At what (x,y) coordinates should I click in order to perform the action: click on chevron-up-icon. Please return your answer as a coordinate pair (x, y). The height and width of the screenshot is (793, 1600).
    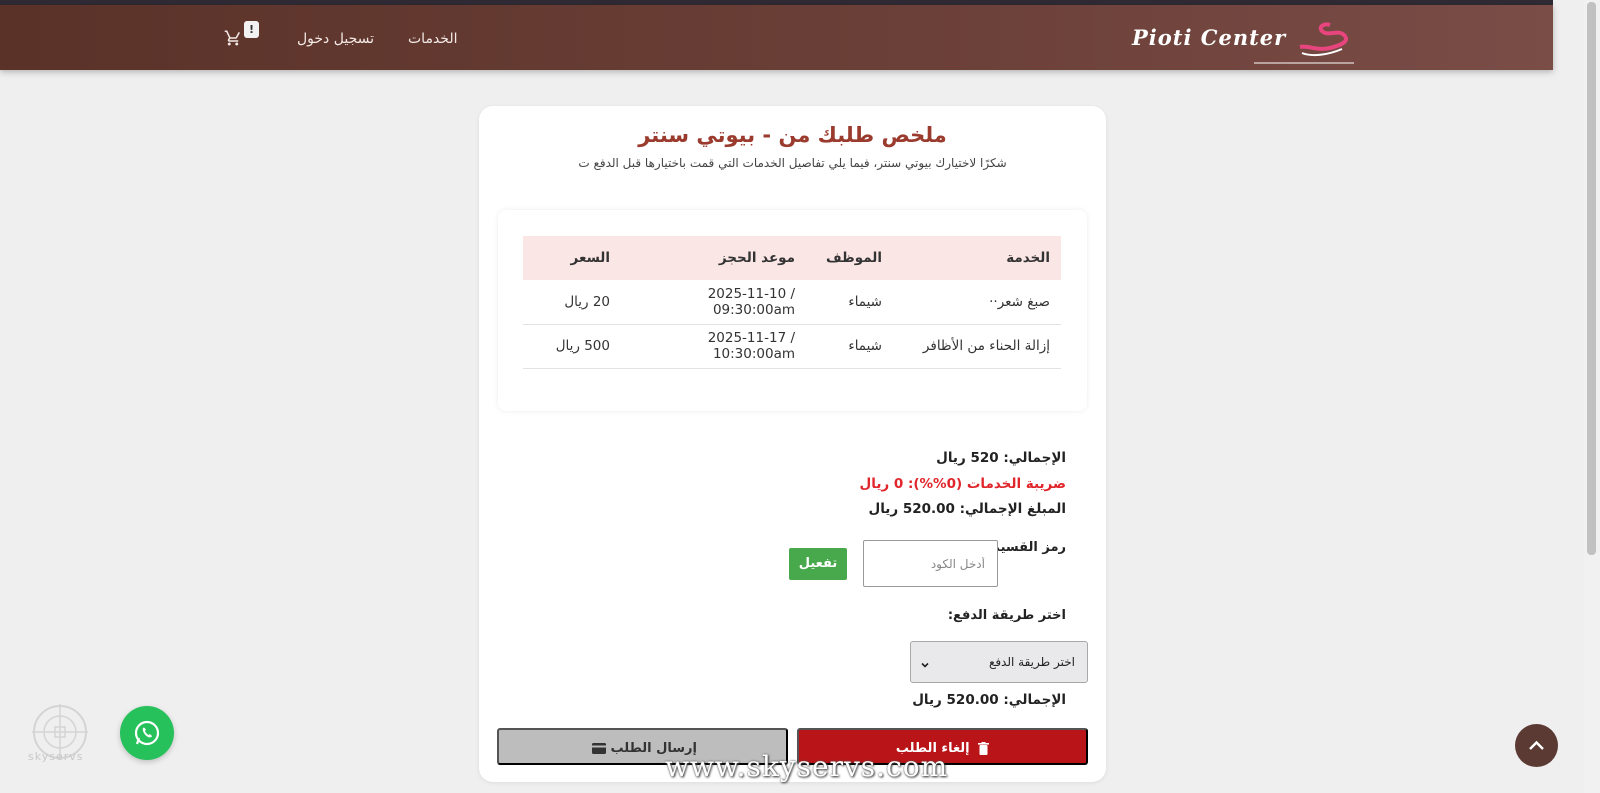
    Looking at the image, I should click on (1536, 745).